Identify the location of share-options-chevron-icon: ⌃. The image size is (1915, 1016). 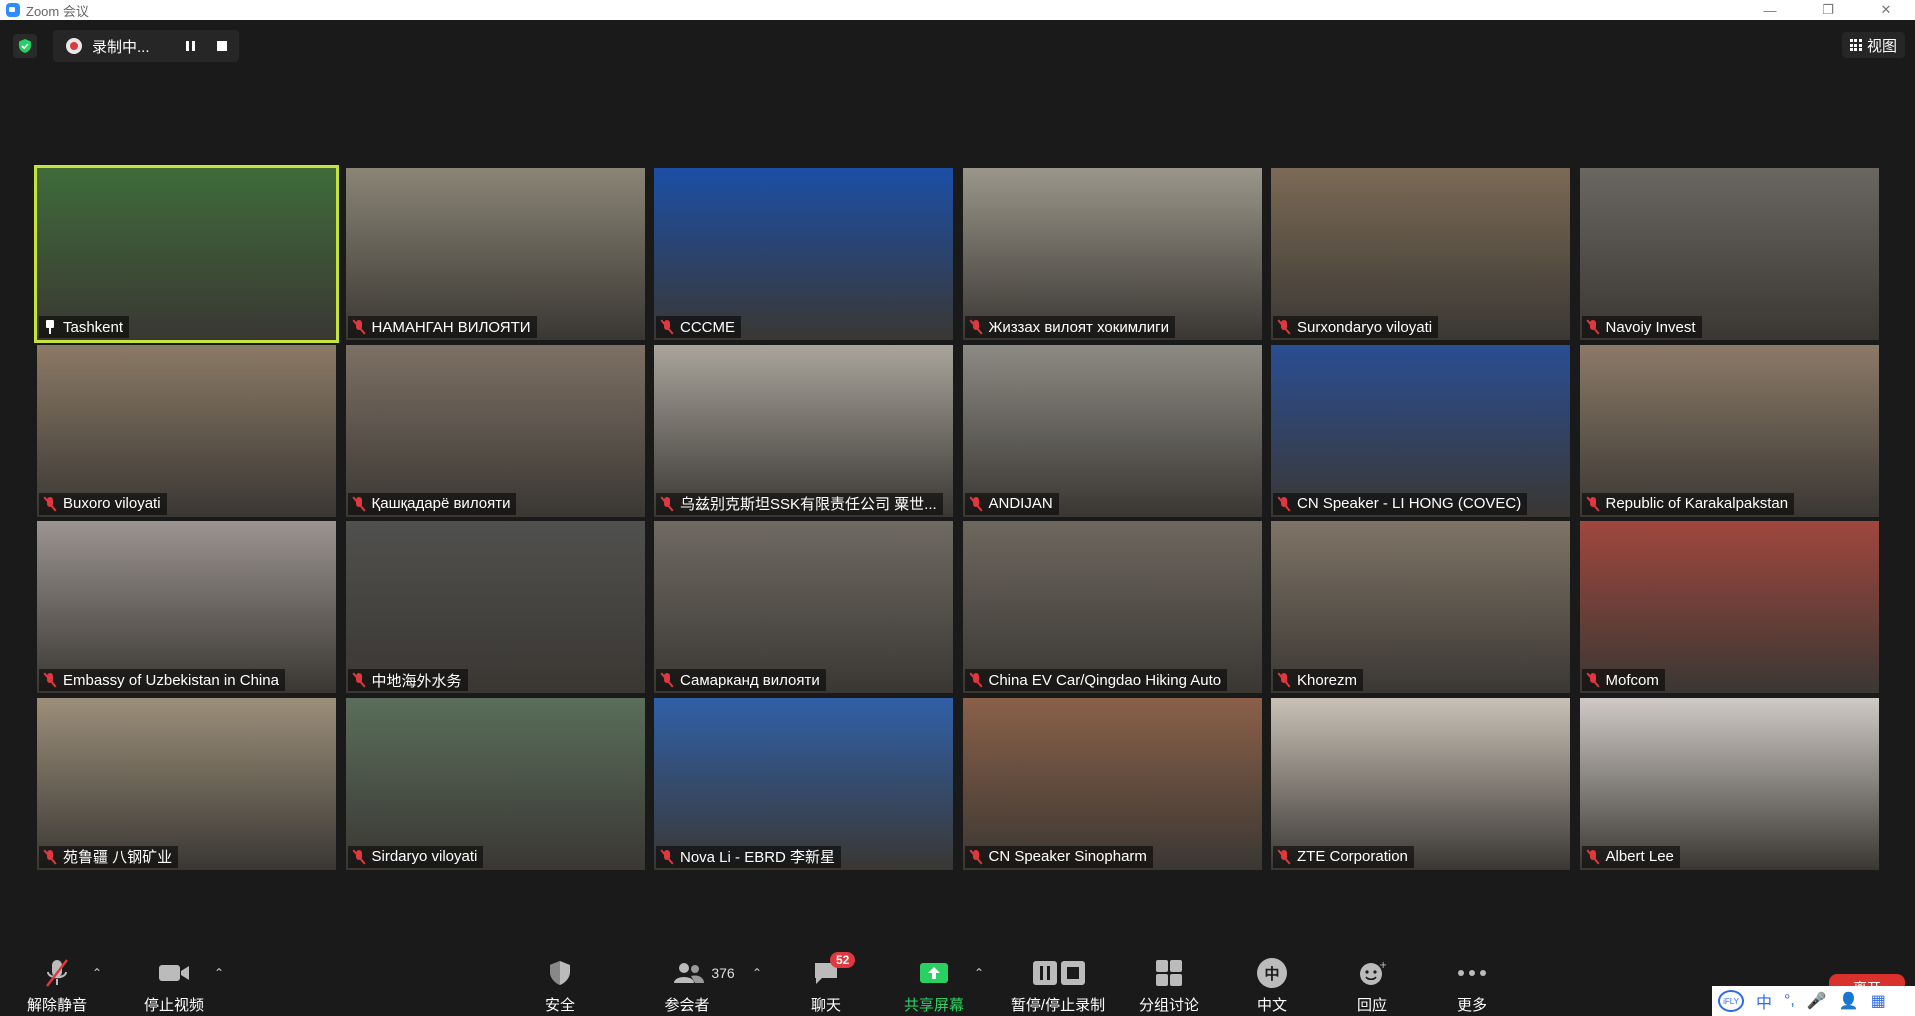
(979, 973).